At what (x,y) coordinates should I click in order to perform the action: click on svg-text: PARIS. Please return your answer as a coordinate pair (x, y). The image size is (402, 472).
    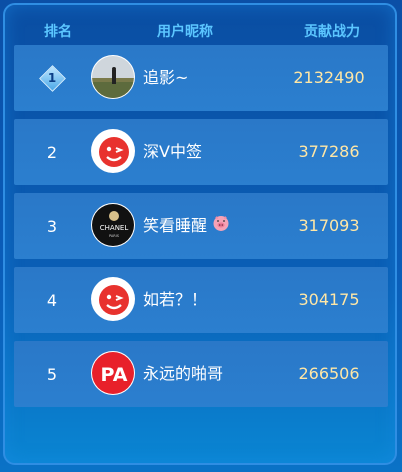
    Looking at the image, I should click on (114, 236).